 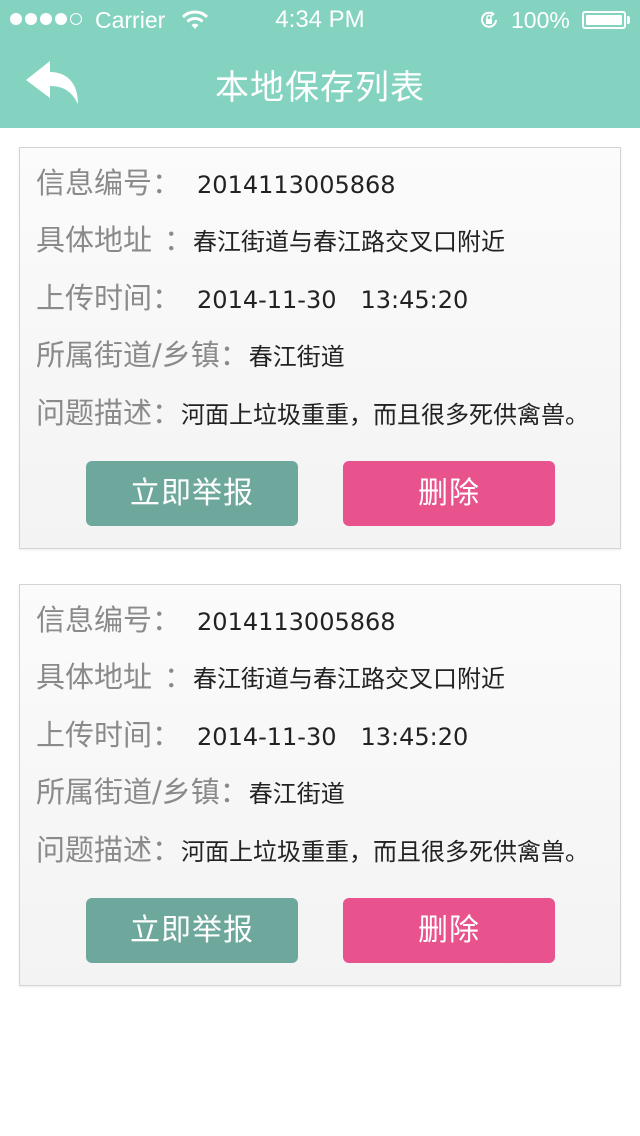 What do you see at coordinates (320, 20) in the screenshot?
I see `status-bar: Carrier 4:34 PM 100%` at bounding box center [320, 20].